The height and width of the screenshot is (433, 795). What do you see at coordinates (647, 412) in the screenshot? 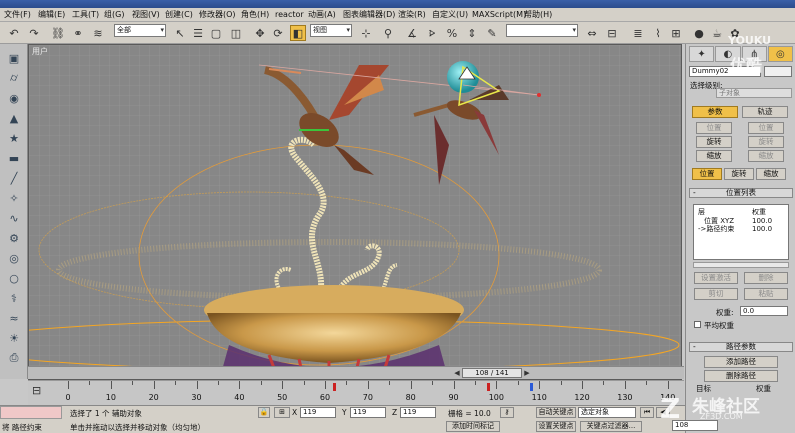
I see `go-to-start-icon: ⏮` at bounding box center [647, 412].